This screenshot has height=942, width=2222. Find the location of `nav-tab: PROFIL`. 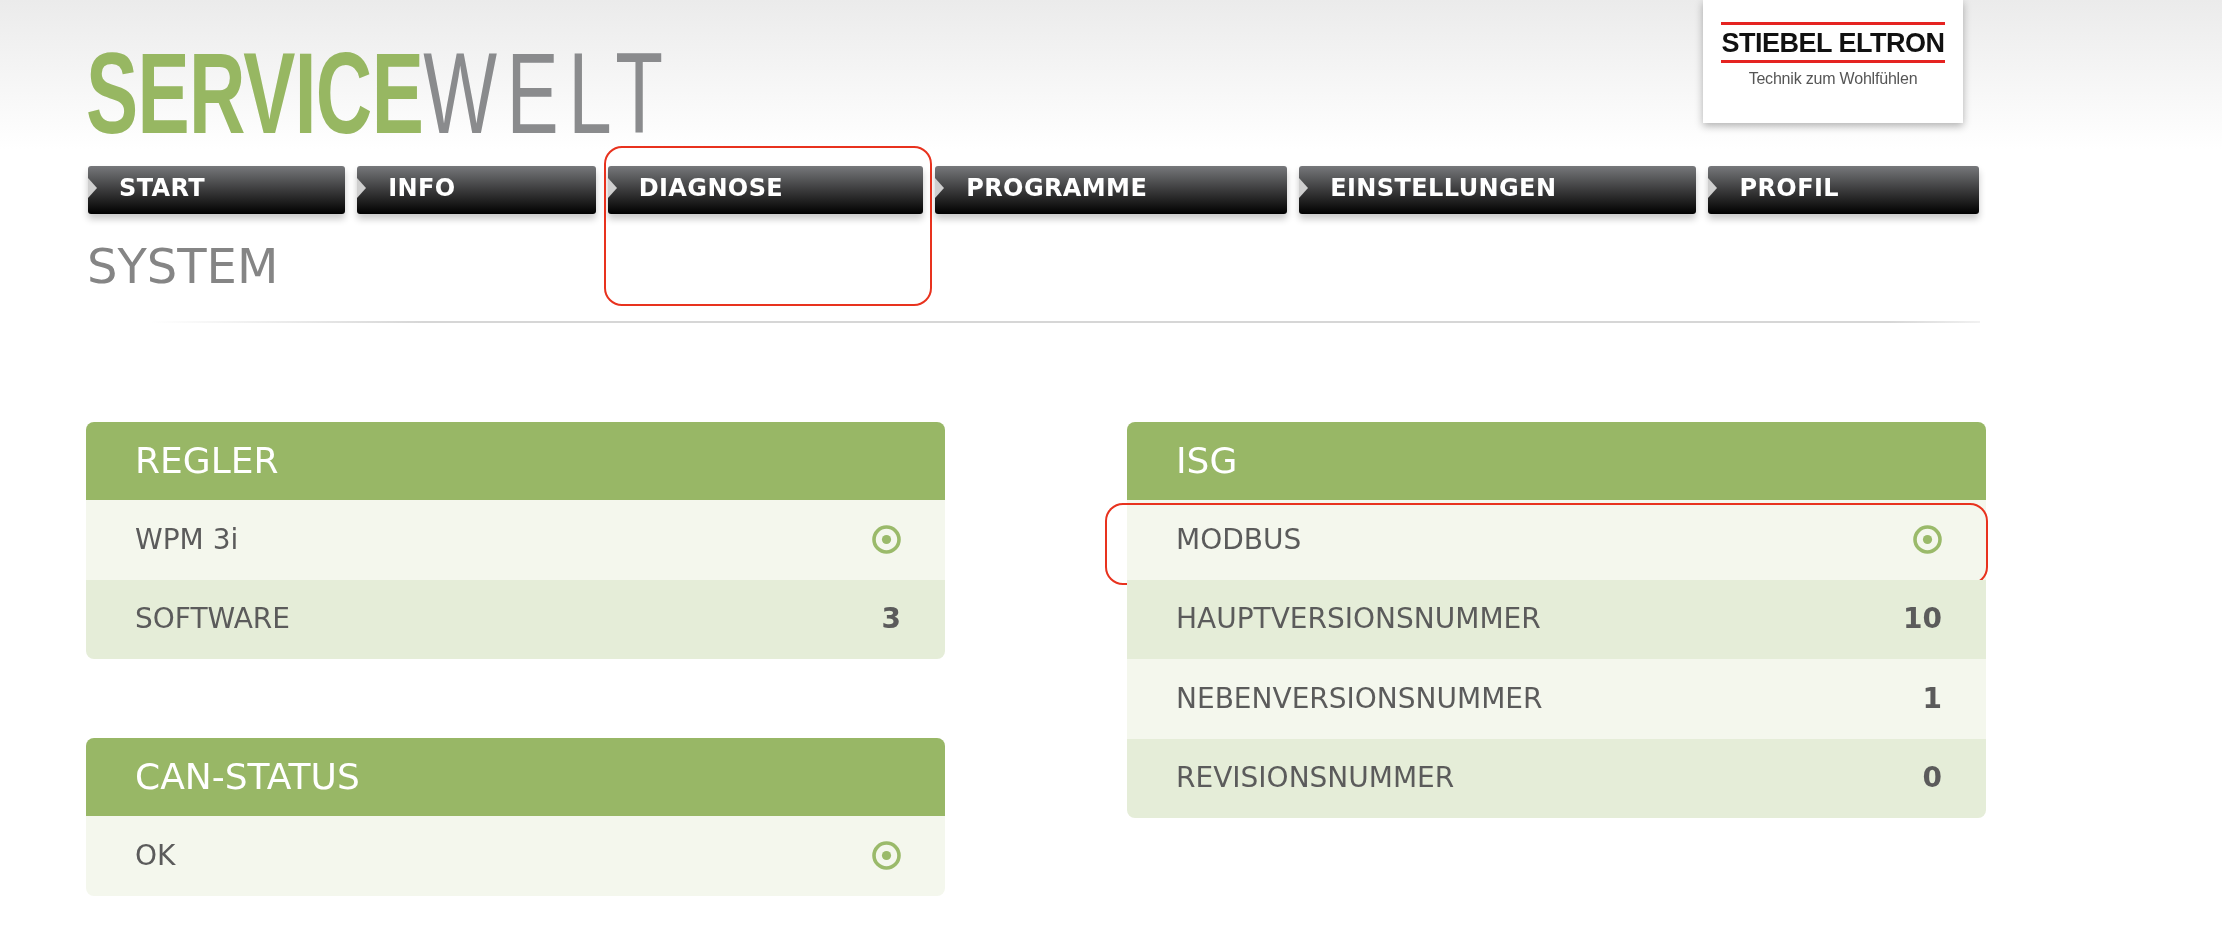

nav-tab: PROFIL is located at coordinates (1843, 190).